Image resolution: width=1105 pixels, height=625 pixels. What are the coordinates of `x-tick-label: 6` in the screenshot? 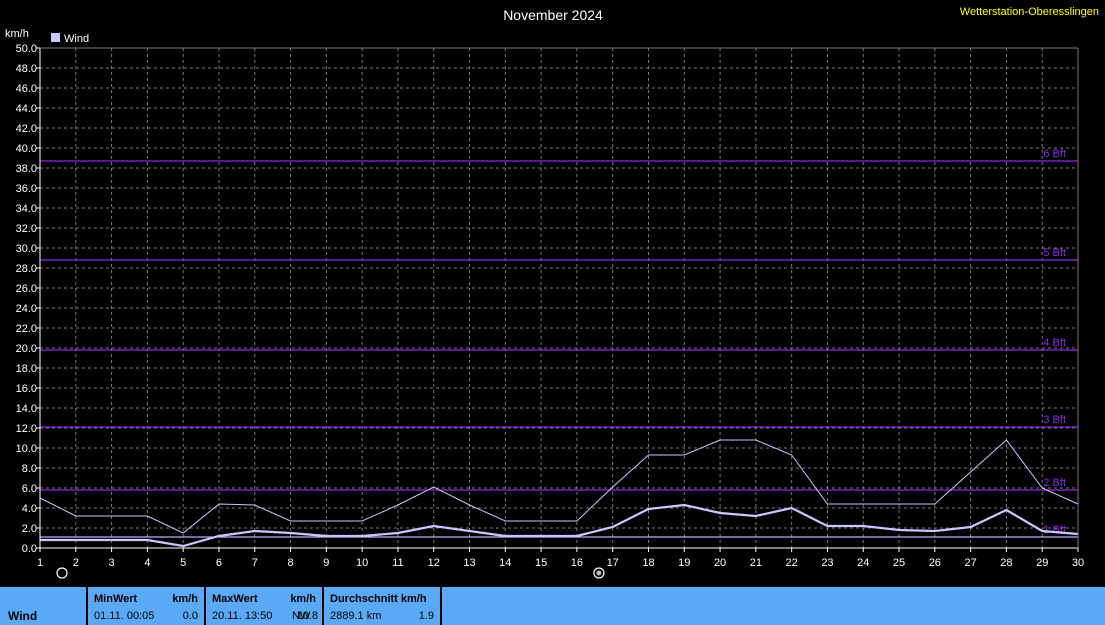 It's located at (219, 563).